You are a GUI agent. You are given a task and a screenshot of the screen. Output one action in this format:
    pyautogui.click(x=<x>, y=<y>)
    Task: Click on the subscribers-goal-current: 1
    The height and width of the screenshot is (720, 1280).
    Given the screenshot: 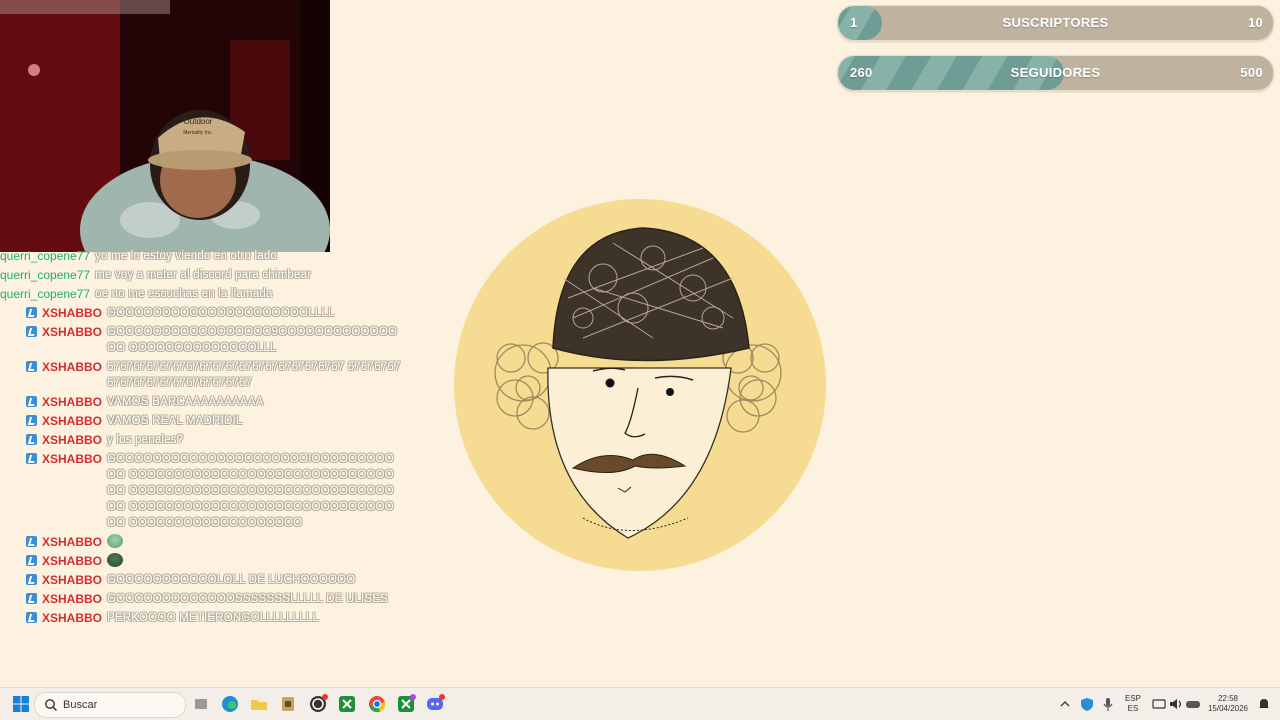 What is the action you would take?
    pyautogui.click(x=854, y=22)
    